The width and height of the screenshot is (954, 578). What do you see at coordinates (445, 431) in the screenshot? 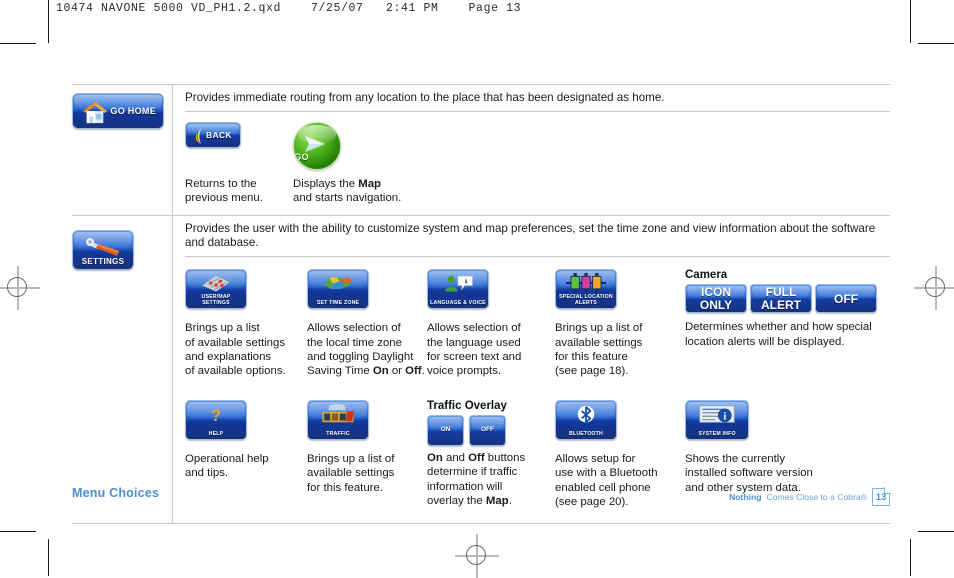
I see `traffic-on-button: ON` at bounding box center [445, 431].